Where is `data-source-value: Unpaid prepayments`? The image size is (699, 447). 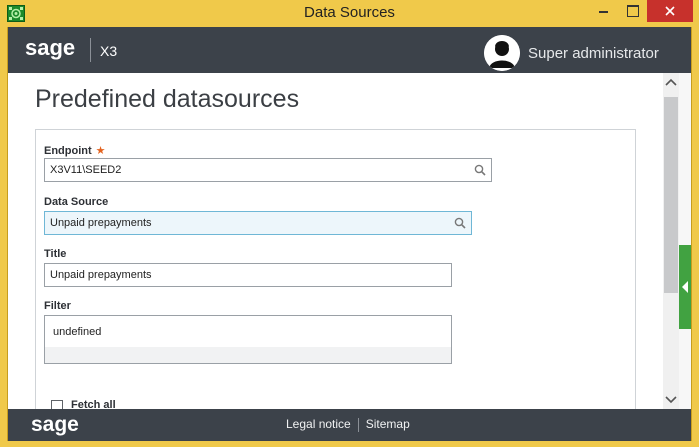
data-source-value: Unpaid prepayments is located at coordinates (101, 223).